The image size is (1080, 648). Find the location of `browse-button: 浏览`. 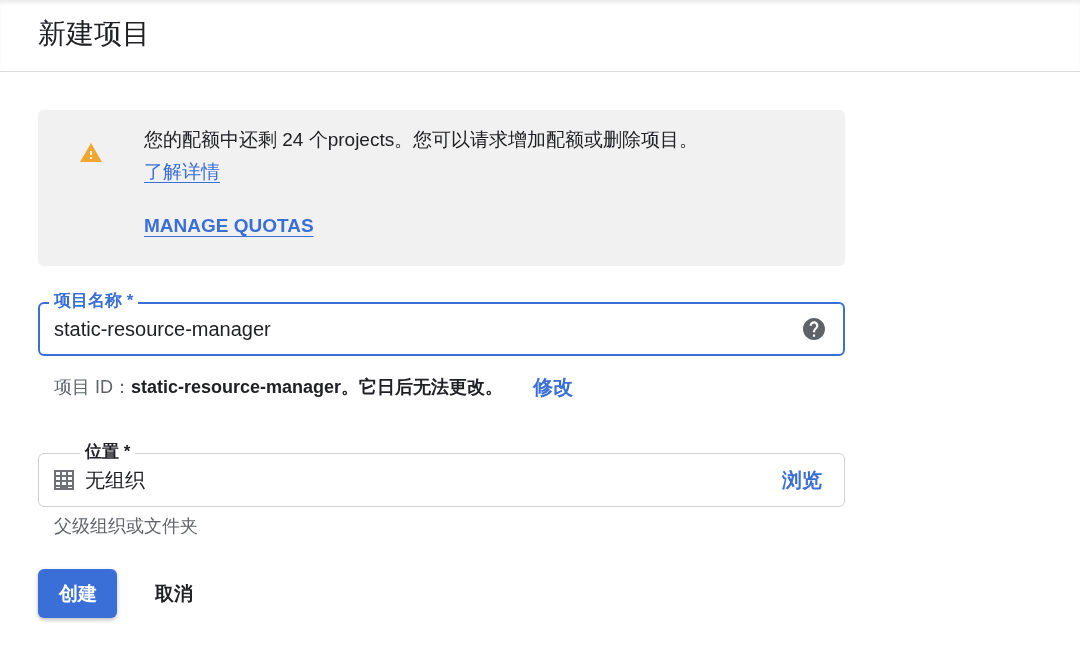

browse-button: 浏览 is located at coordinates (802, 480).